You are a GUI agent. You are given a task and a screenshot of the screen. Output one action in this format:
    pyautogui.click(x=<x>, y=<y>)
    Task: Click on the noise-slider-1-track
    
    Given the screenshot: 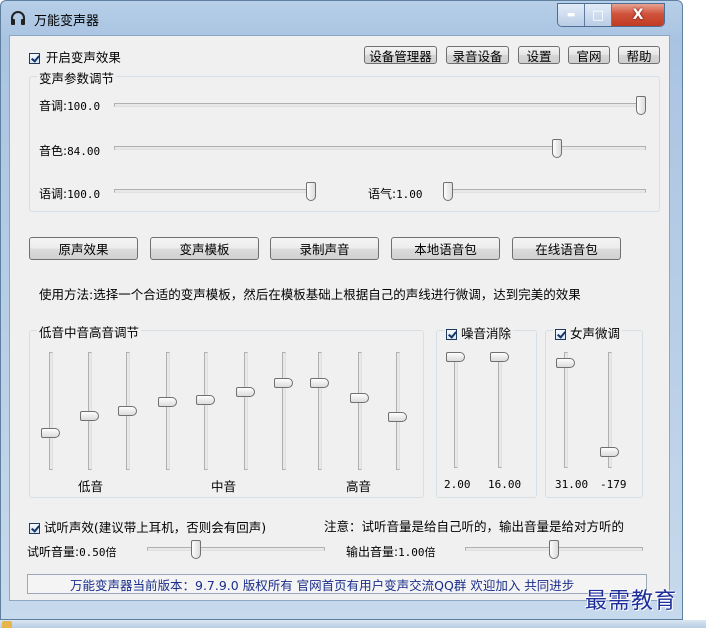 What is the action you would take?
    pyautogui.click(x=456, y=410)
    